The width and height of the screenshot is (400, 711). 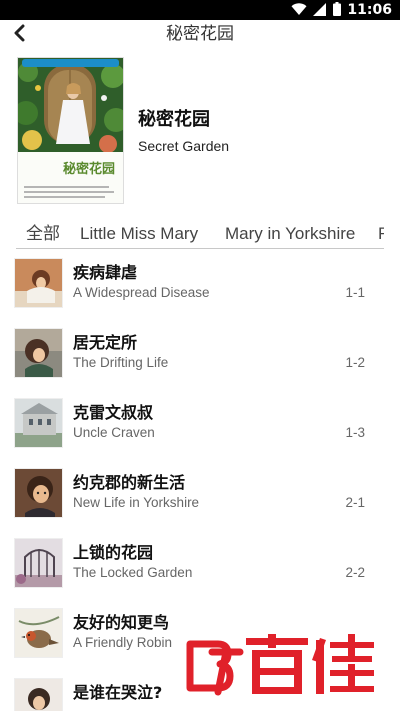 I want to click on chapter-title: 上锁的花园, so click(x=113, y=552).